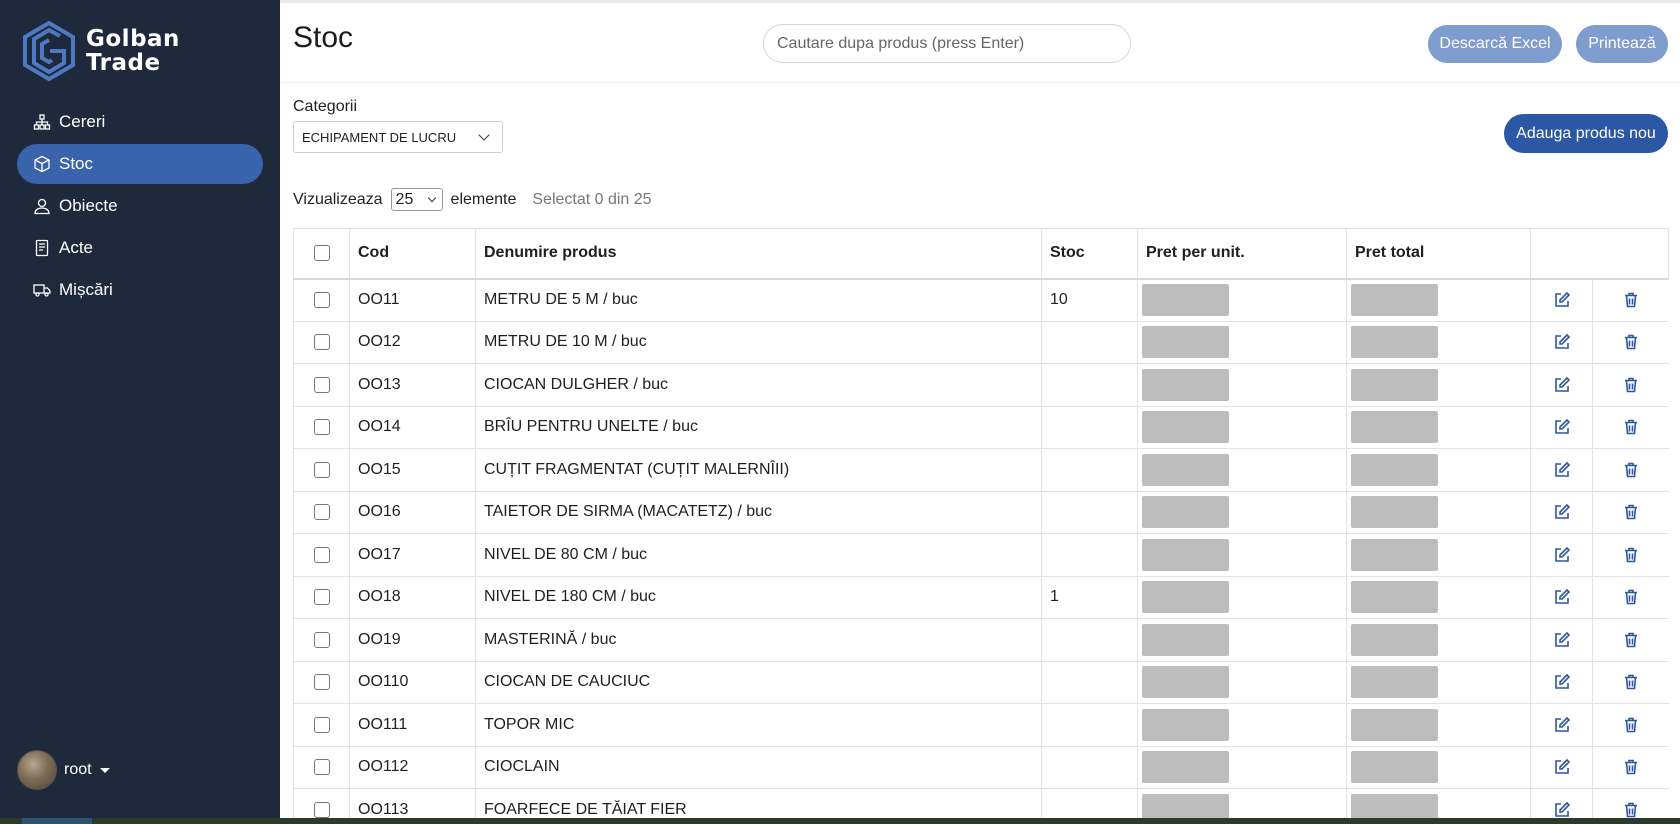  I want to click on column-header-actions, so click(1599, 254).